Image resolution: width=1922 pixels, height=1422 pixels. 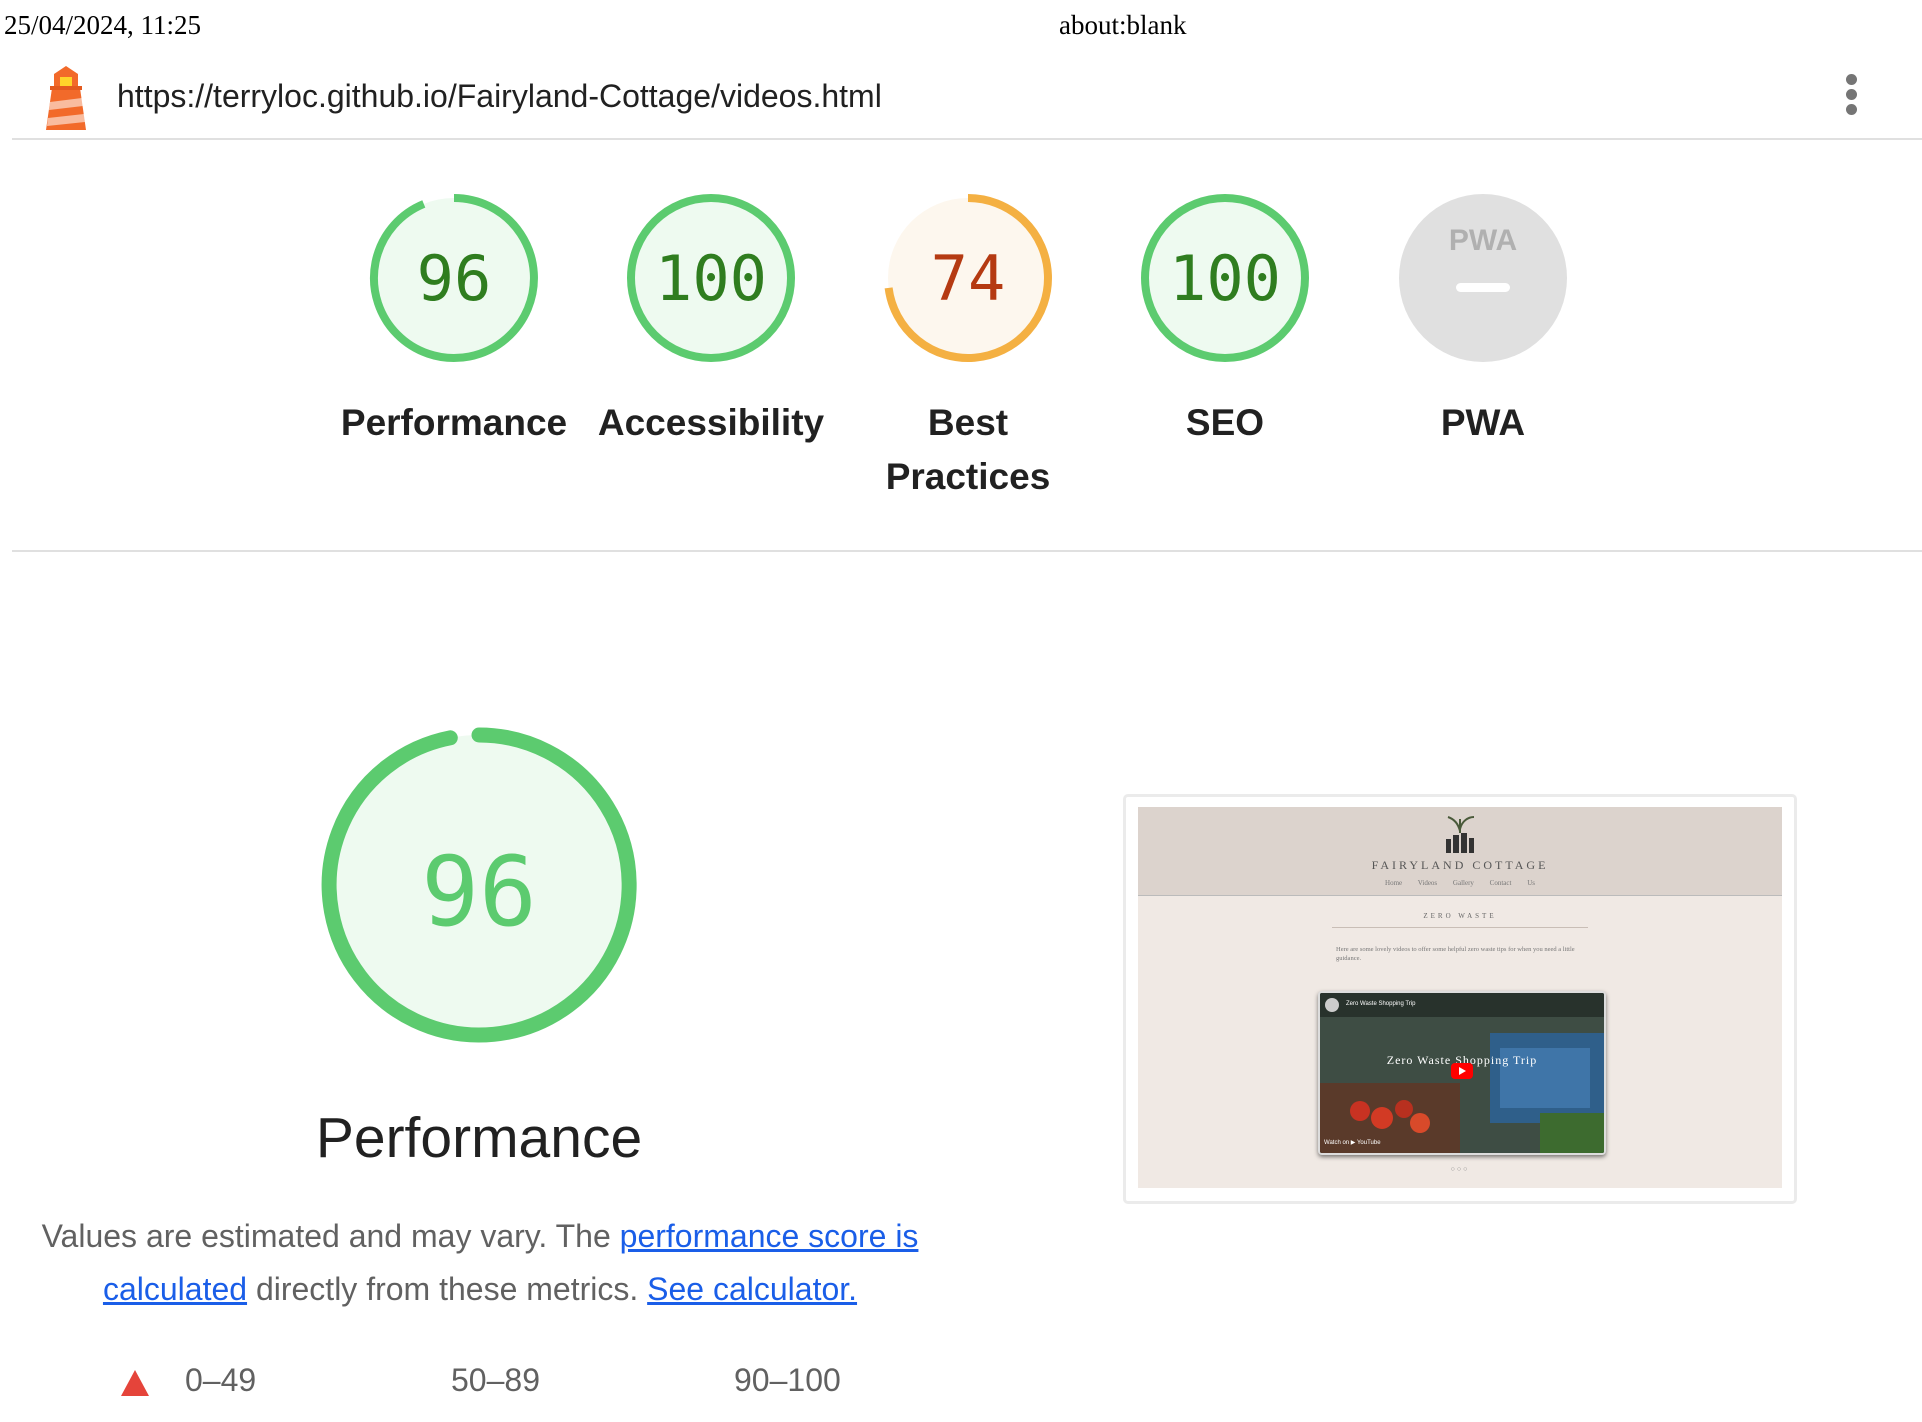 What do you see at coordinates (1225, 422) in the screenshot?
I see `gauge-label: SEO` at bounding box center [1225, 422].